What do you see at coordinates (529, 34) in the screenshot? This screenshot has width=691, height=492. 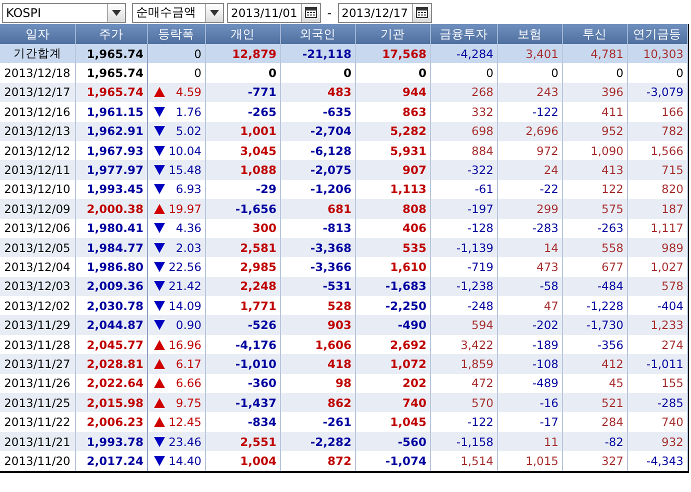 I see `column-header: 보험` at bounding box center [529, 34].